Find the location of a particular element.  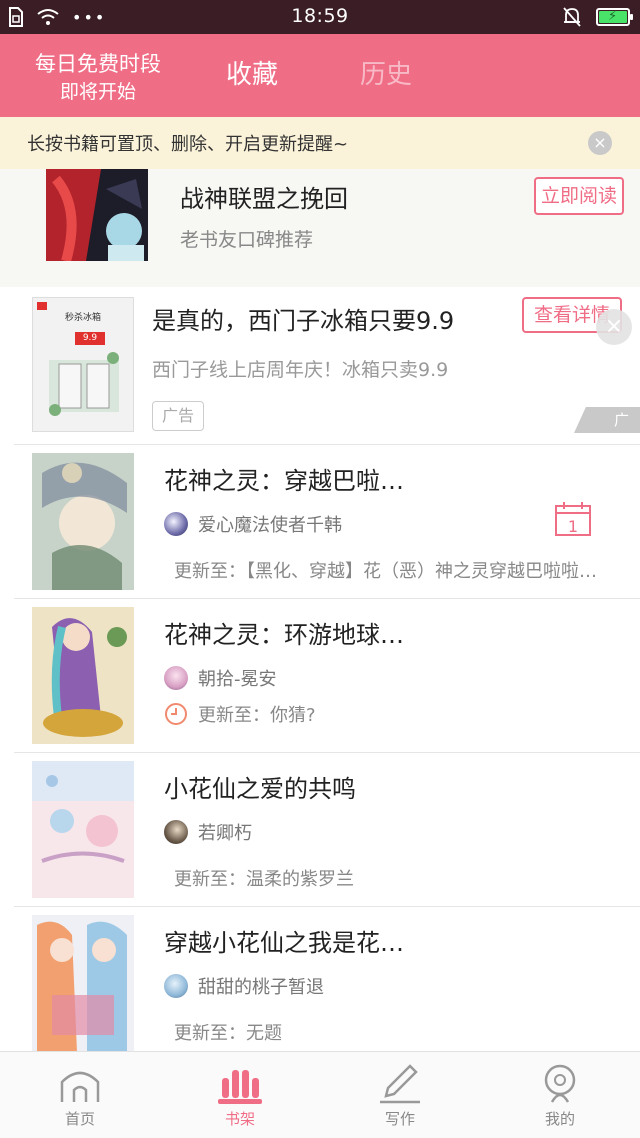

mute-bell-icon is located at coordinates (572, 17).